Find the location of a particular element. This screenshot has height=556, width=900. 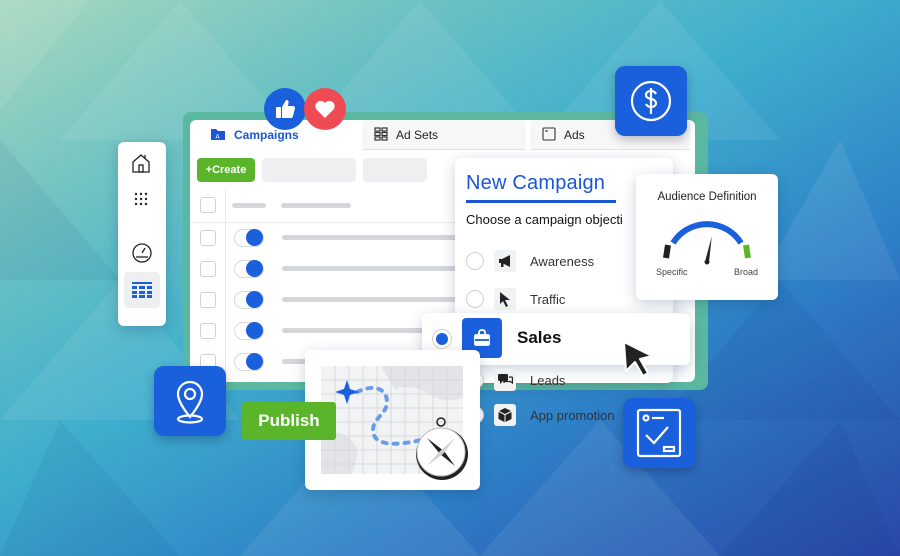

cube-icon is located at coordinates (505, 415).